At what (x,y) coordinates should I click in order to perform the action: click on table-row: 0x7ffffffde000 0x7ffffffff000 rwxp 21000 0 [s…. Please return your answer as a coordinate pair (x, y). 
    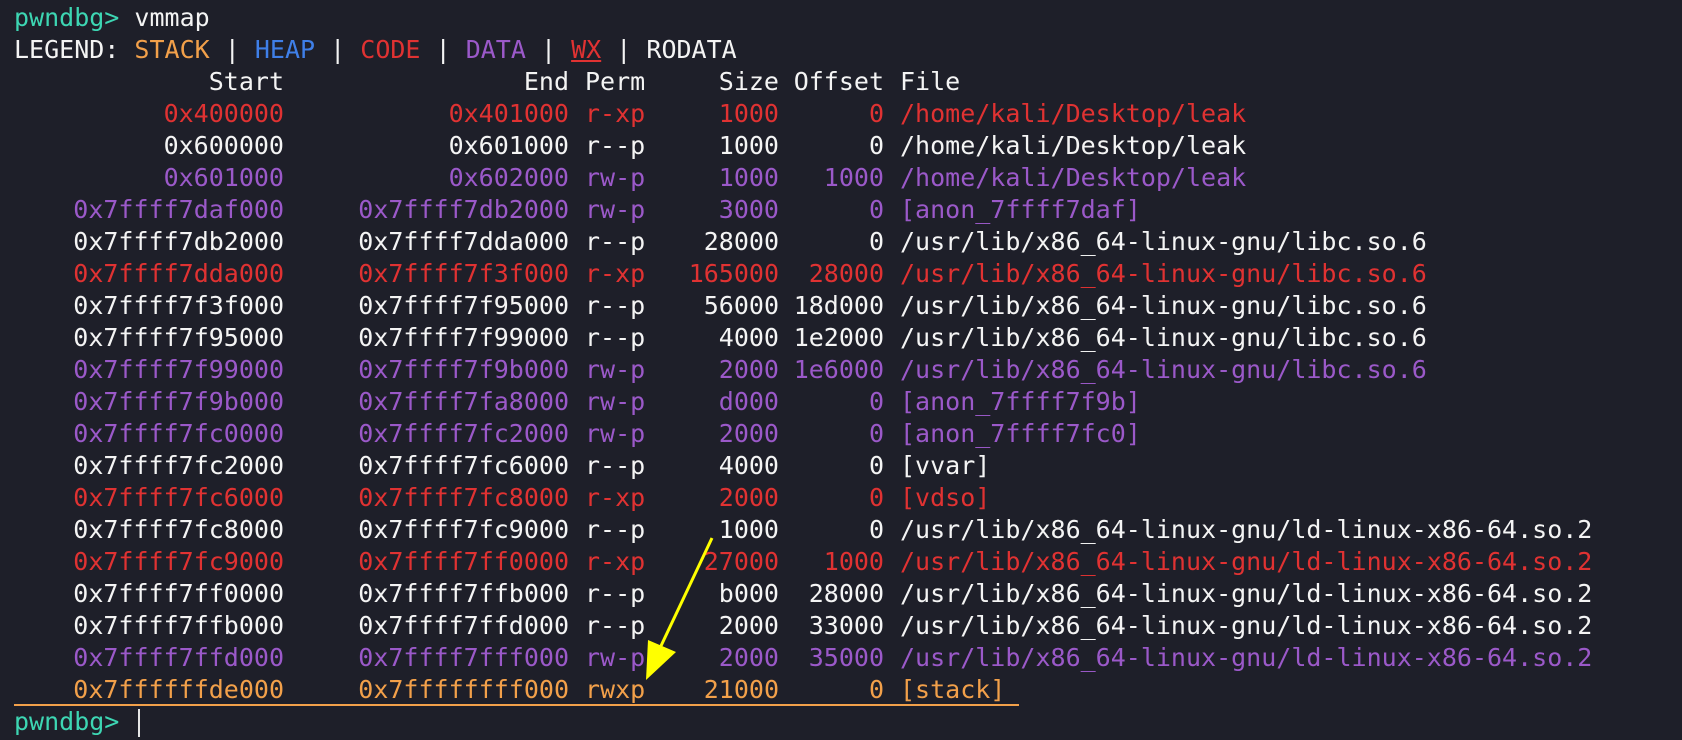
    Looking at the image, I should click on (844, 690).